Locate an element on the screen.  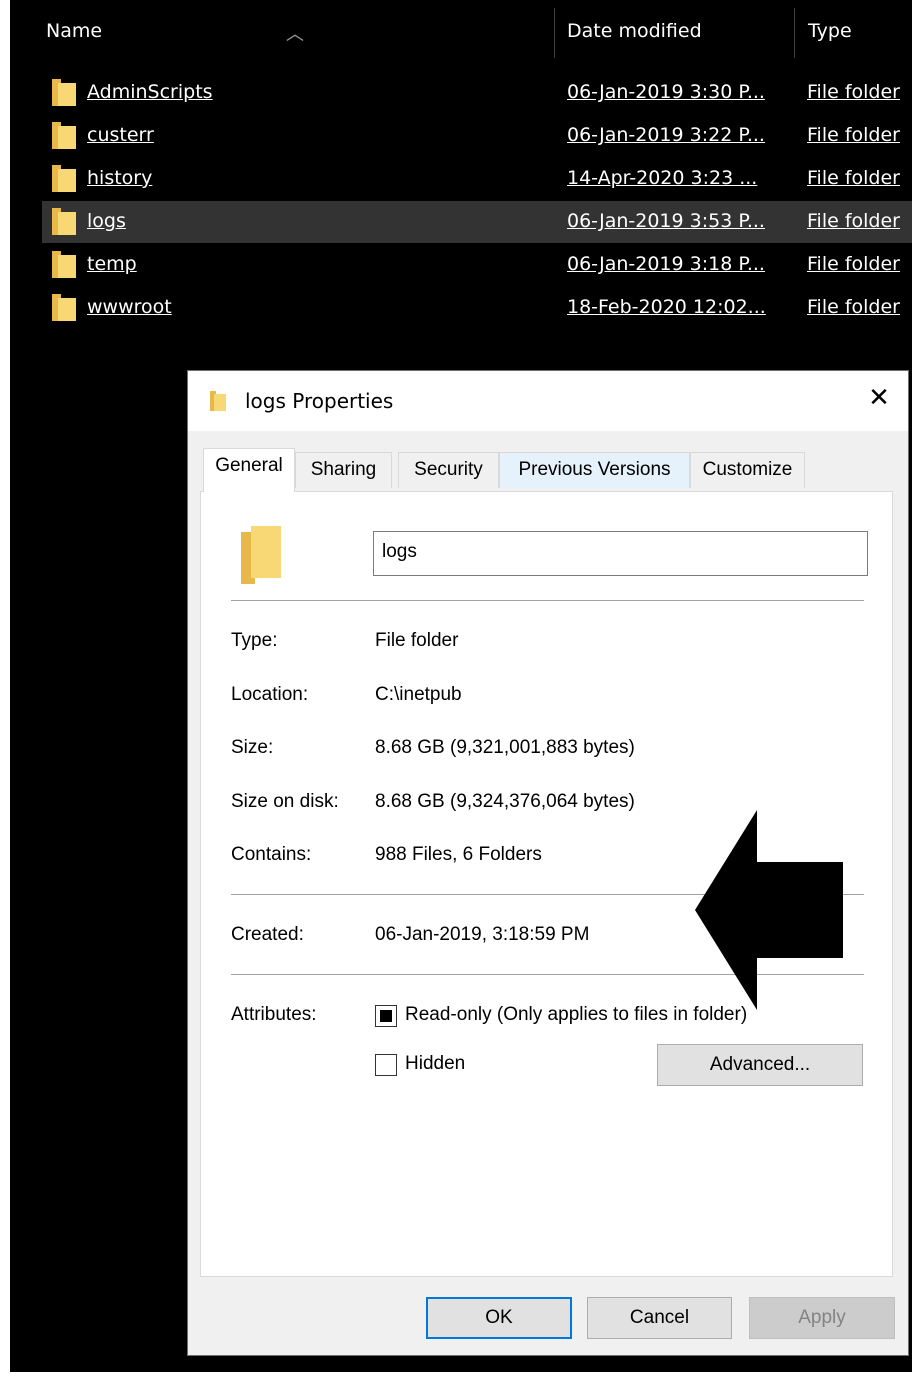
attributes-label: Attributes: is located at coordinates (274, 1014).